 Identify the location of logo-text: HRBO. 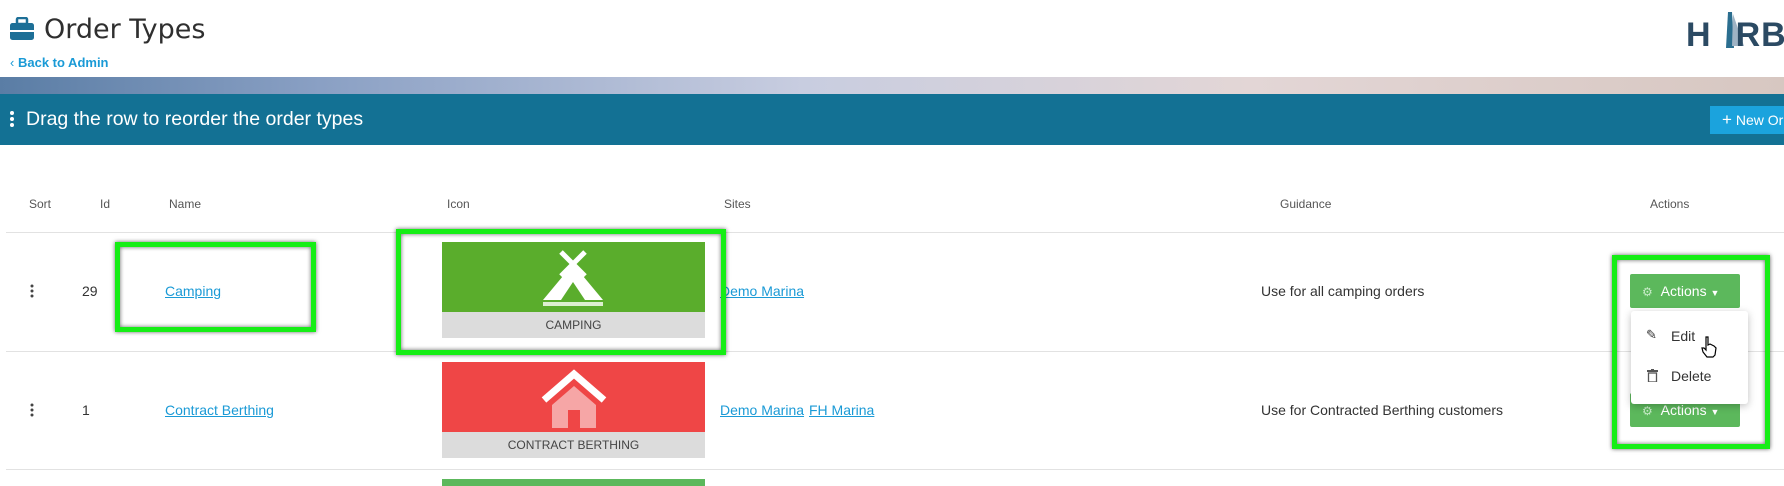
(1735, 34).